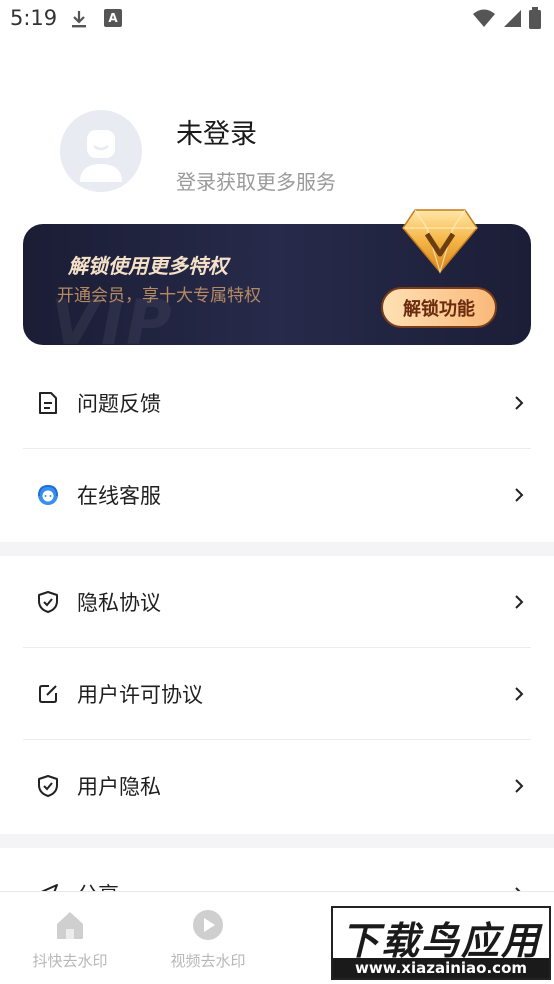 This screenshot has height=984, width=554. Describe the element at coordinates (277, 403) in the screenshot. I see `menu-item-feedback: 问题反馈` at that location.